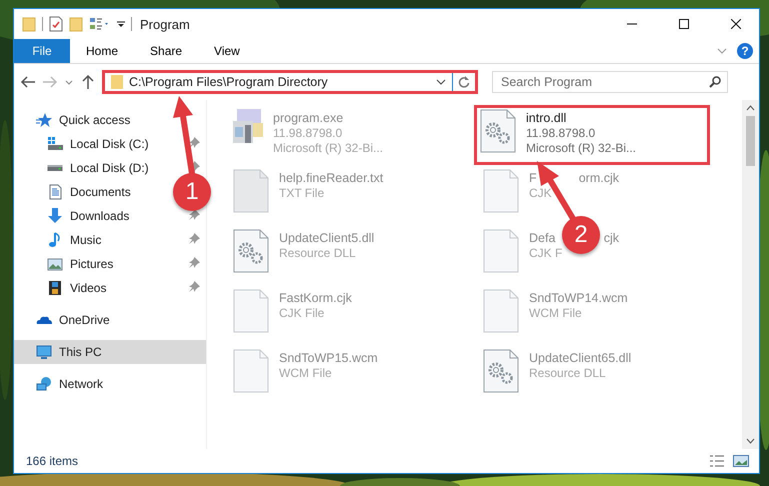 This screenshot has width=769, height=486. Describe the element at coordinates (117, 82) in the screenshot. I see `folder-icon` at that location.